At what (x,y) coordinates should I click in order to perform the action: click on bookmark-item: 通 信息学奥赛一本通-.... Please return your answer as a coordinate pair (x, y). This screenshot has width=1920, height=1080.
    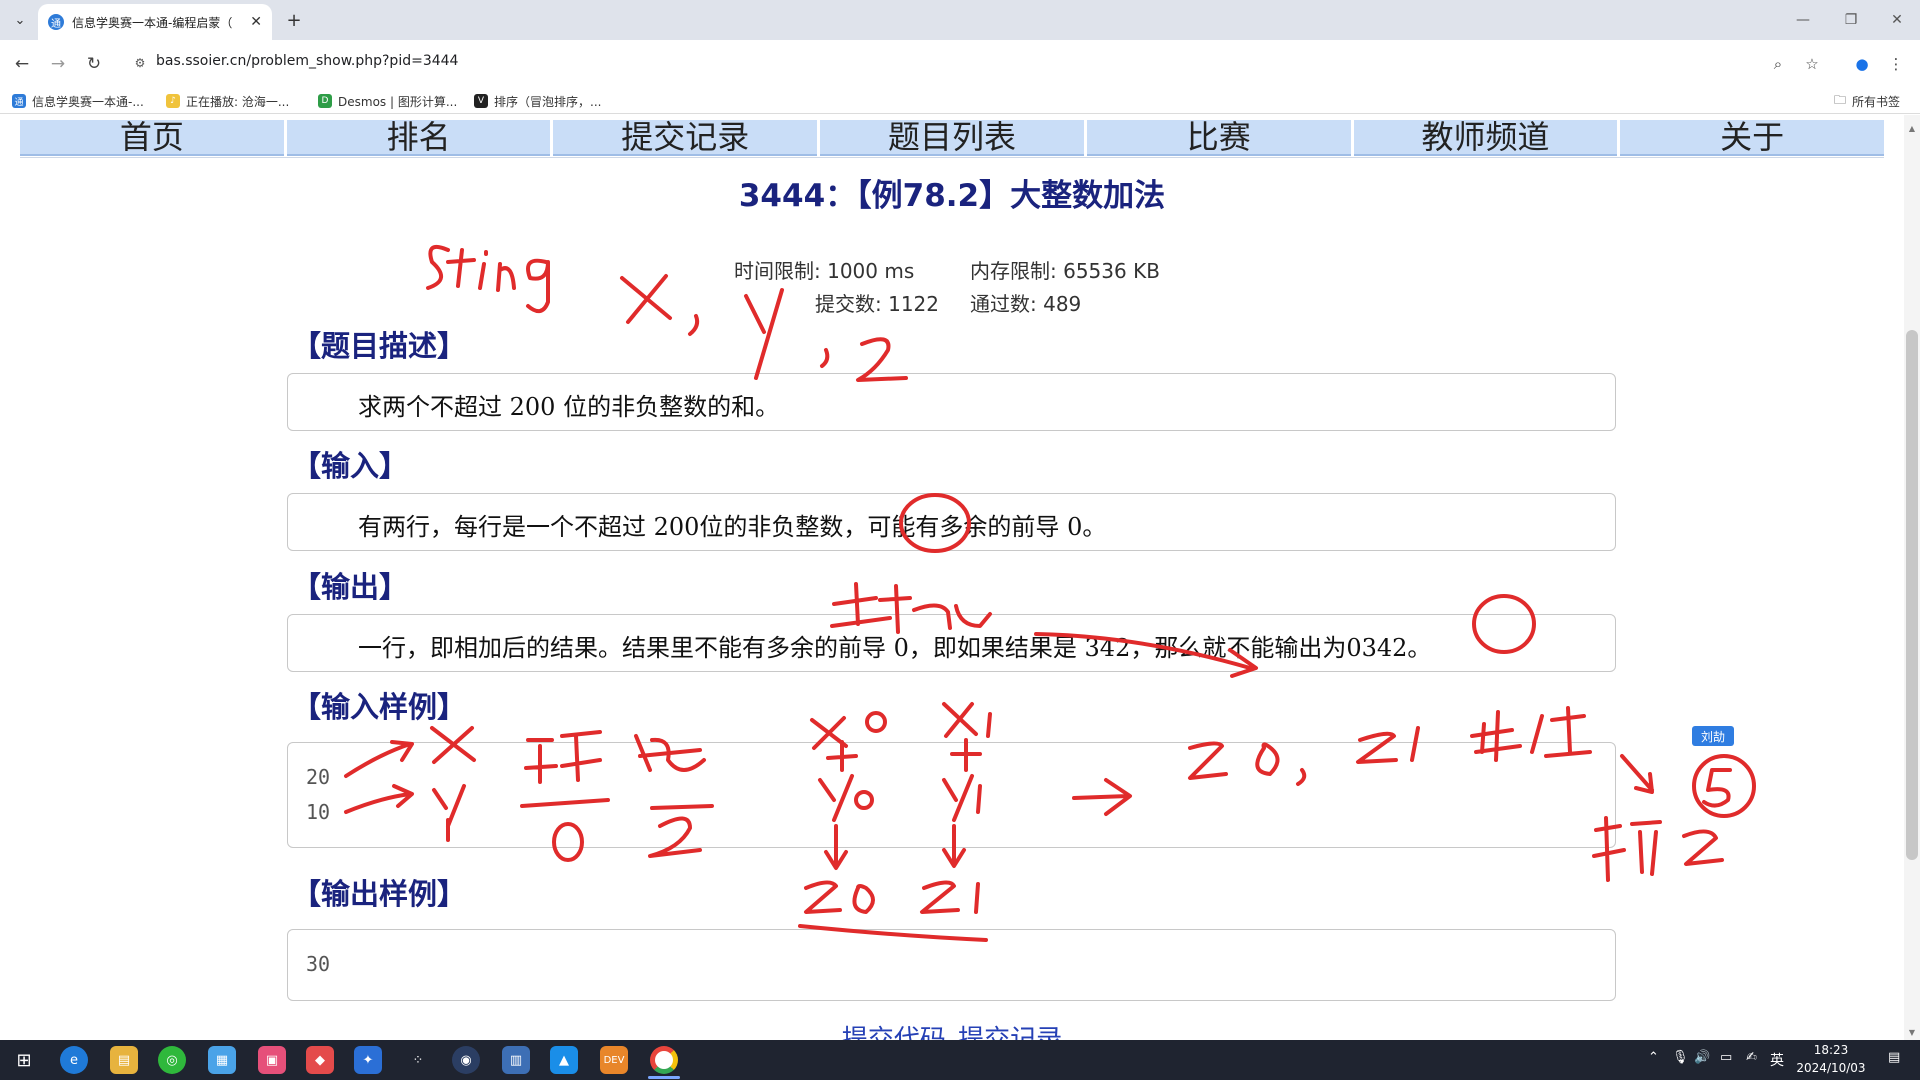
    Looking at the image, I should click on (78, 101).